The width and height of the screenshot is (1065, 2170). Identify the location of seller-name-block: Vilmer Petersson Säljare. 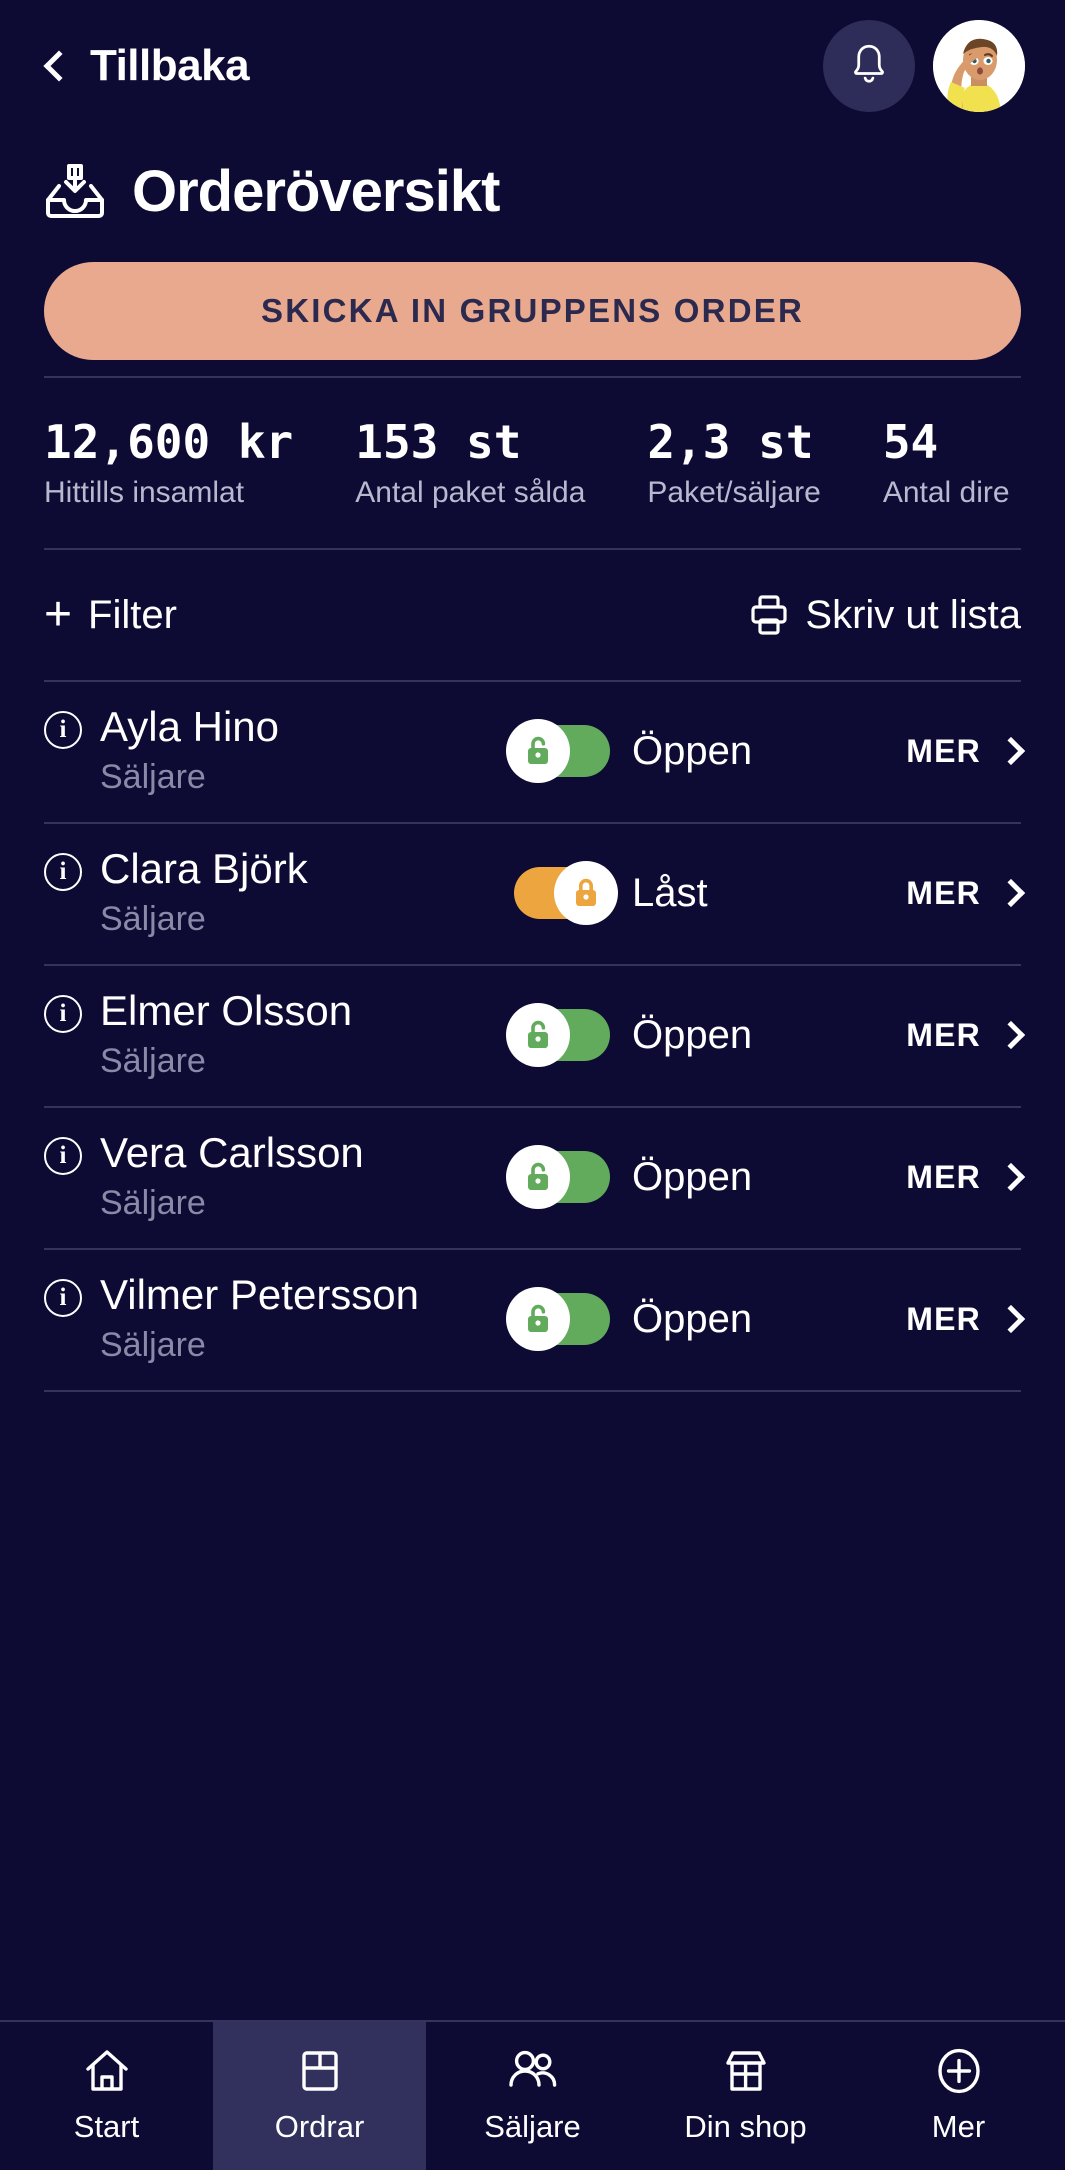
(259, 1318).